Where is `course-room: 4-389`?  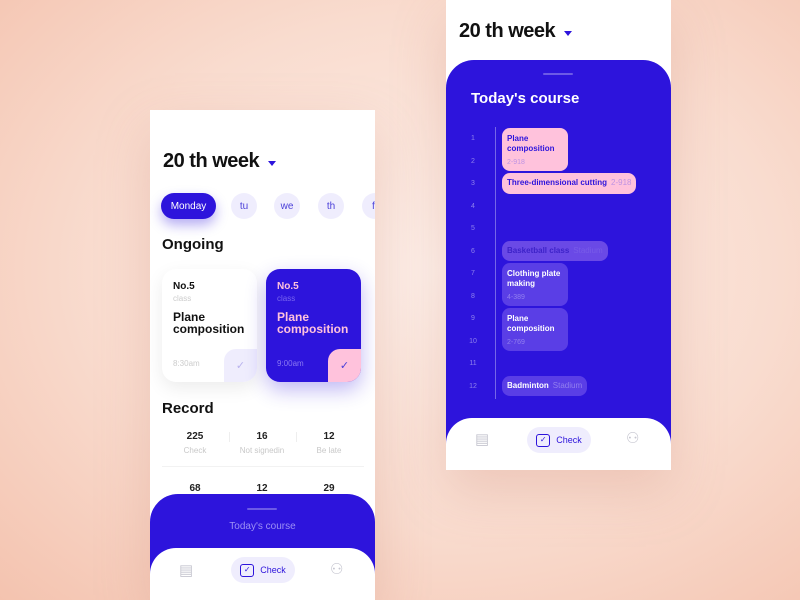 course-room: 4-389 is located at coordinates (516, 297).